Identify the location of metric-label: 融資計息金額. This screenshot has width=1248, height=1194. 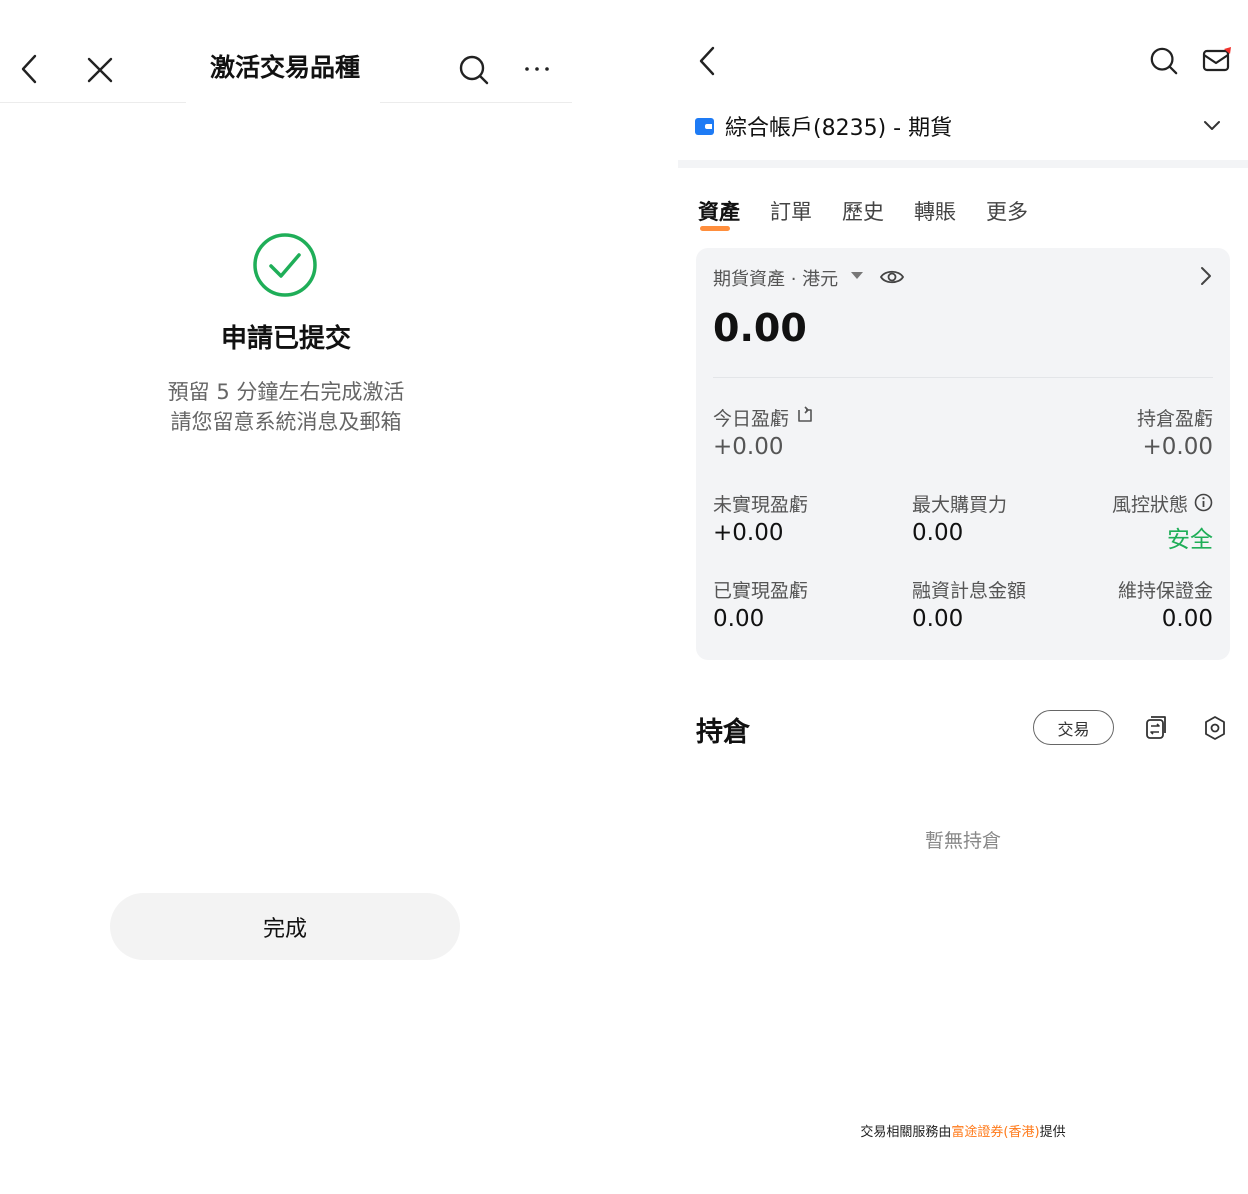
(969, 591).